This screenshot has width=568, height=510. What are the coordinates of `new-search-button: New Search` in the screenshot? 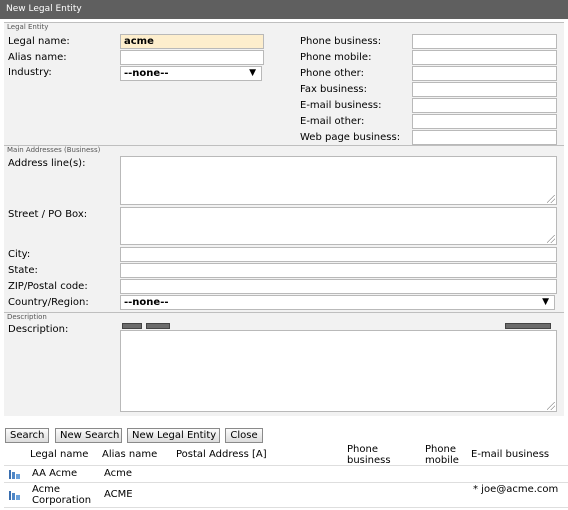 It's located at (88, 435).